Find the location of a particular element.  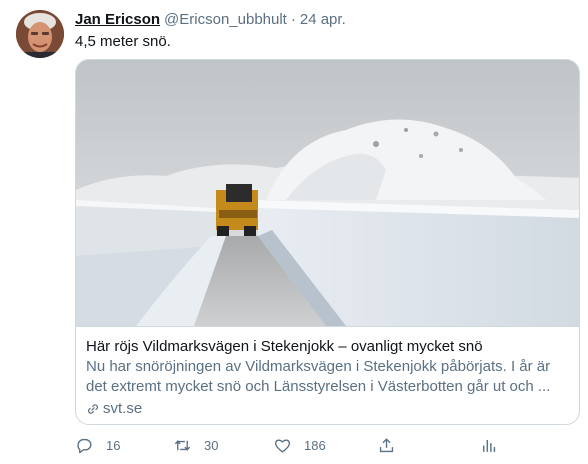

retweet-button: 30 is located at coordinates (195, 445).